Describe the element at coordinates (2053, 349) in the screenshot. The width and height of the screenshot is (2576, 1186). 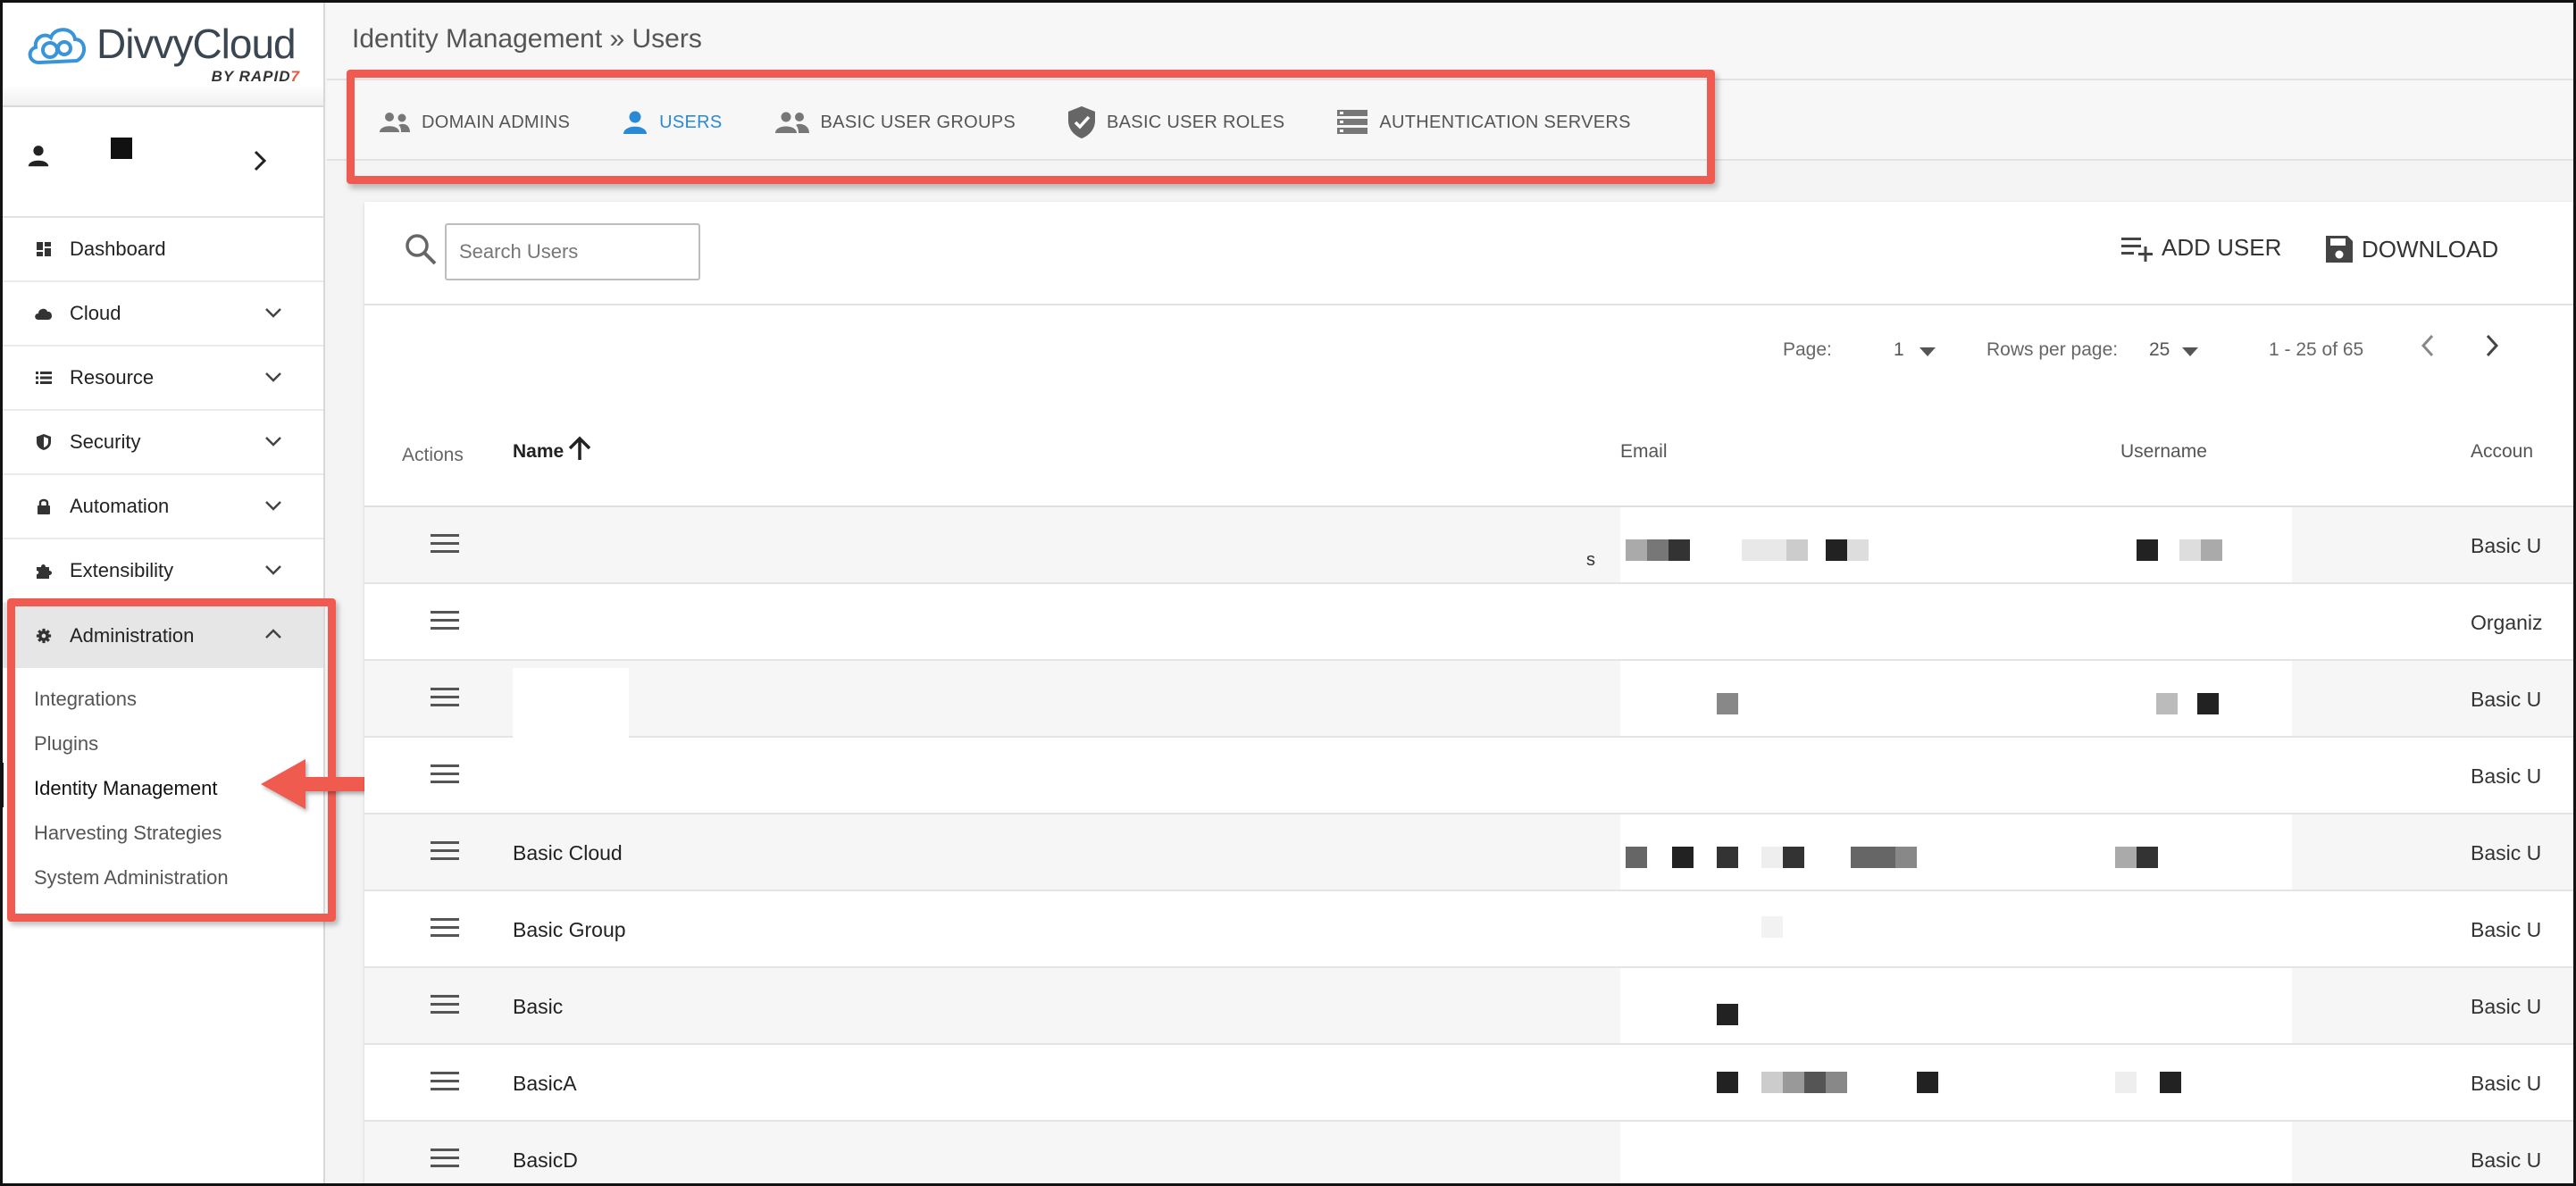
I see `rows-per-page-label: Rows per page:` at that location.